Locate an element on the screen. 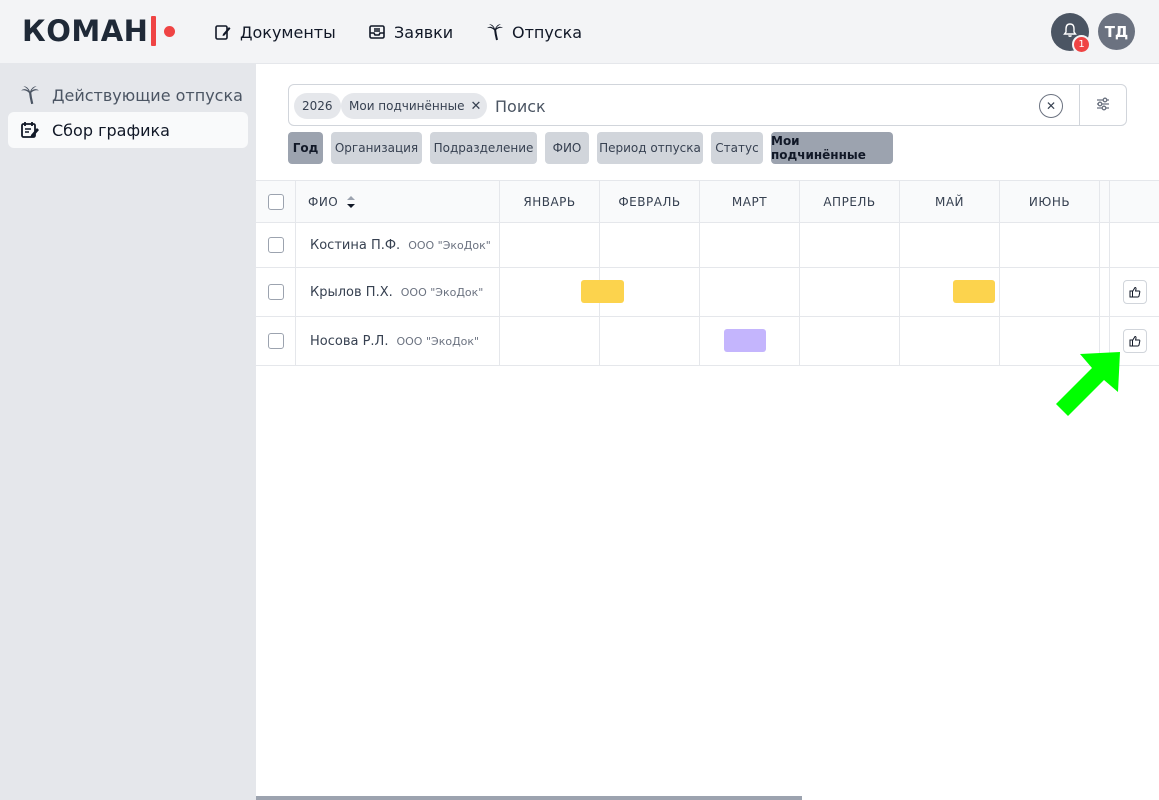 This screenshot has height=800, width=1159. header-checkbox-cell is located at coordinates (276, 202).